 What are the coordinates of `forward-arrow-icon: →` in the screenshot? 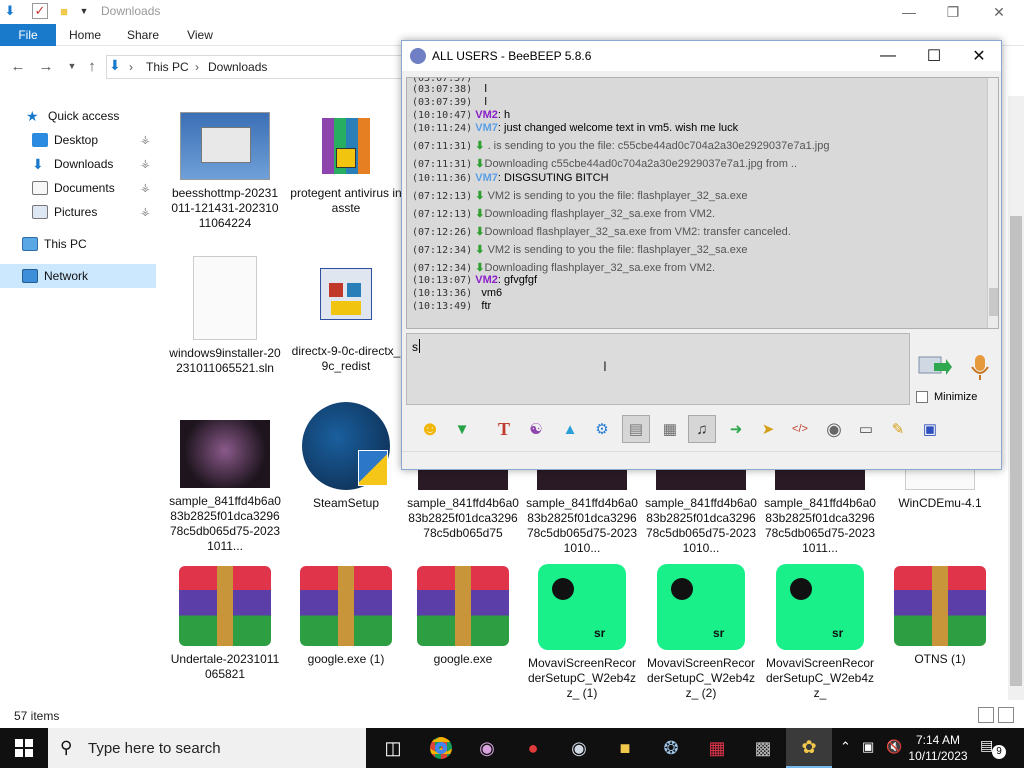 It's located at (46, 66).